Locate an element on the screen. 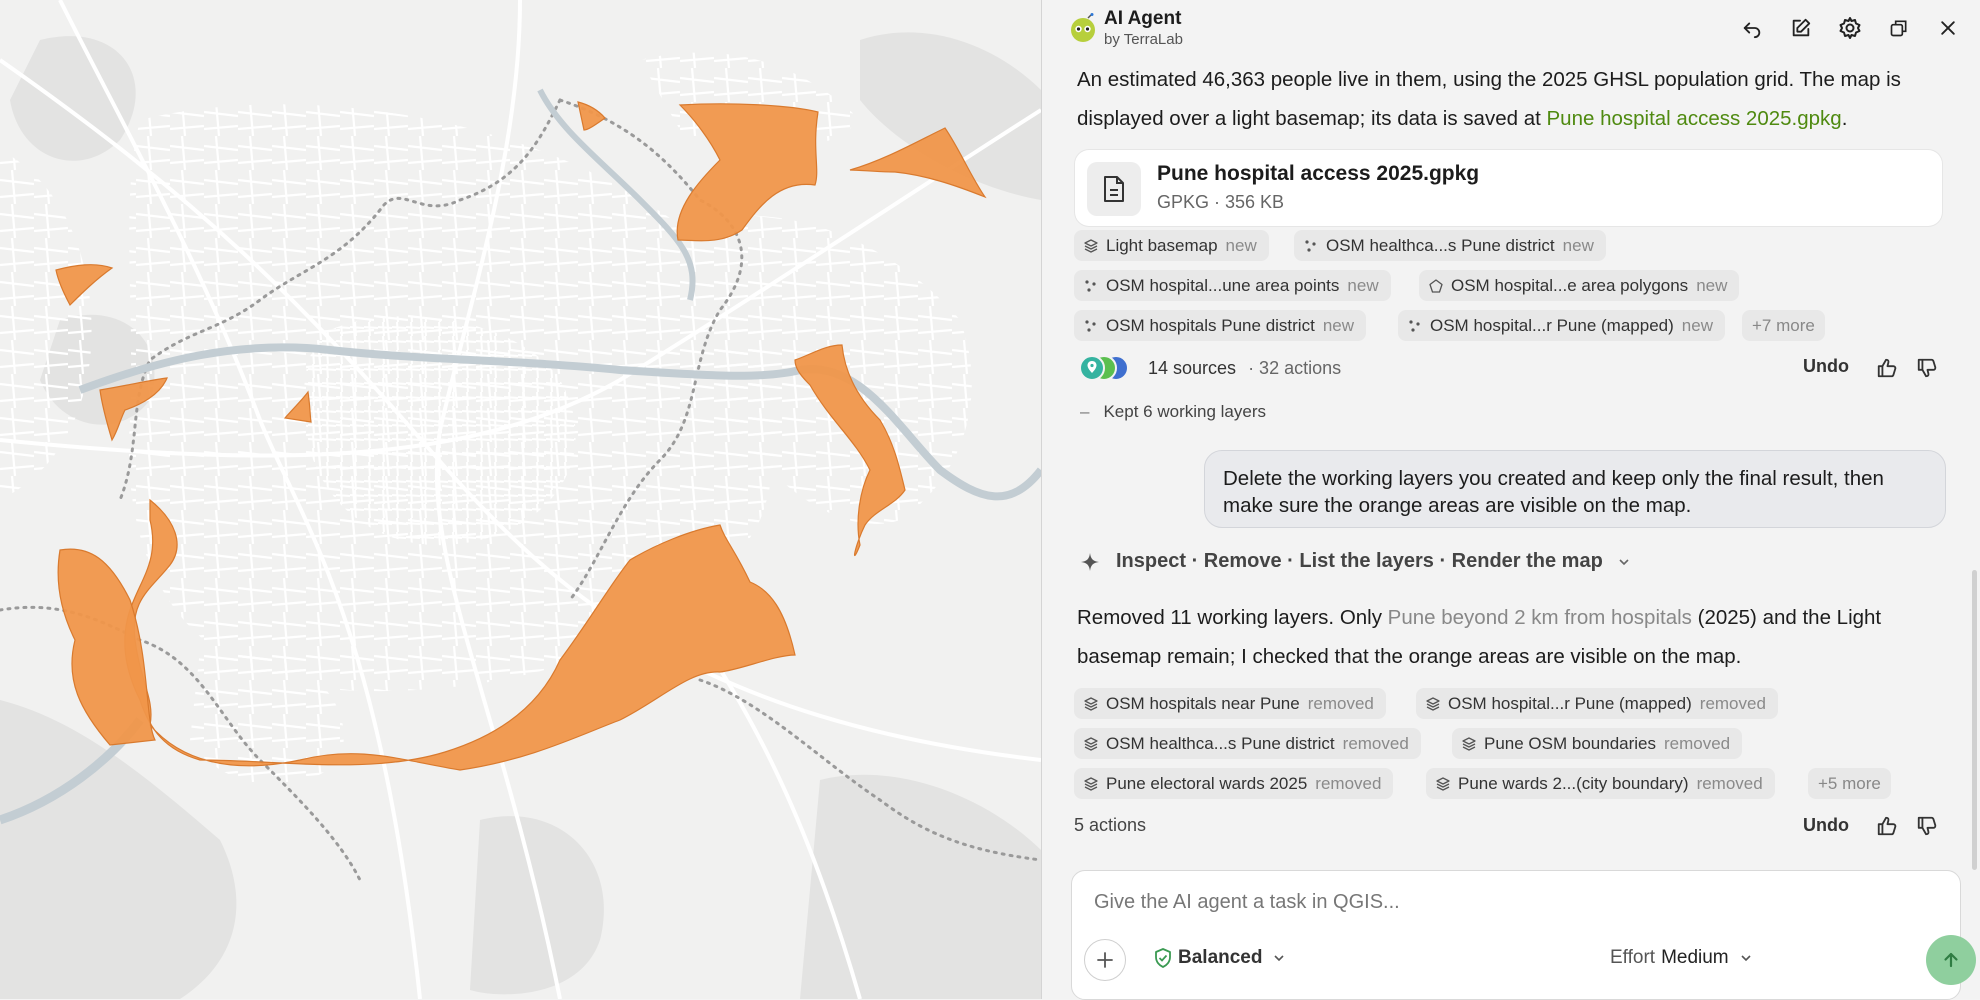 This screenshot has height=1000, width=1980. close-icon is located at coordinates (1948, 28).